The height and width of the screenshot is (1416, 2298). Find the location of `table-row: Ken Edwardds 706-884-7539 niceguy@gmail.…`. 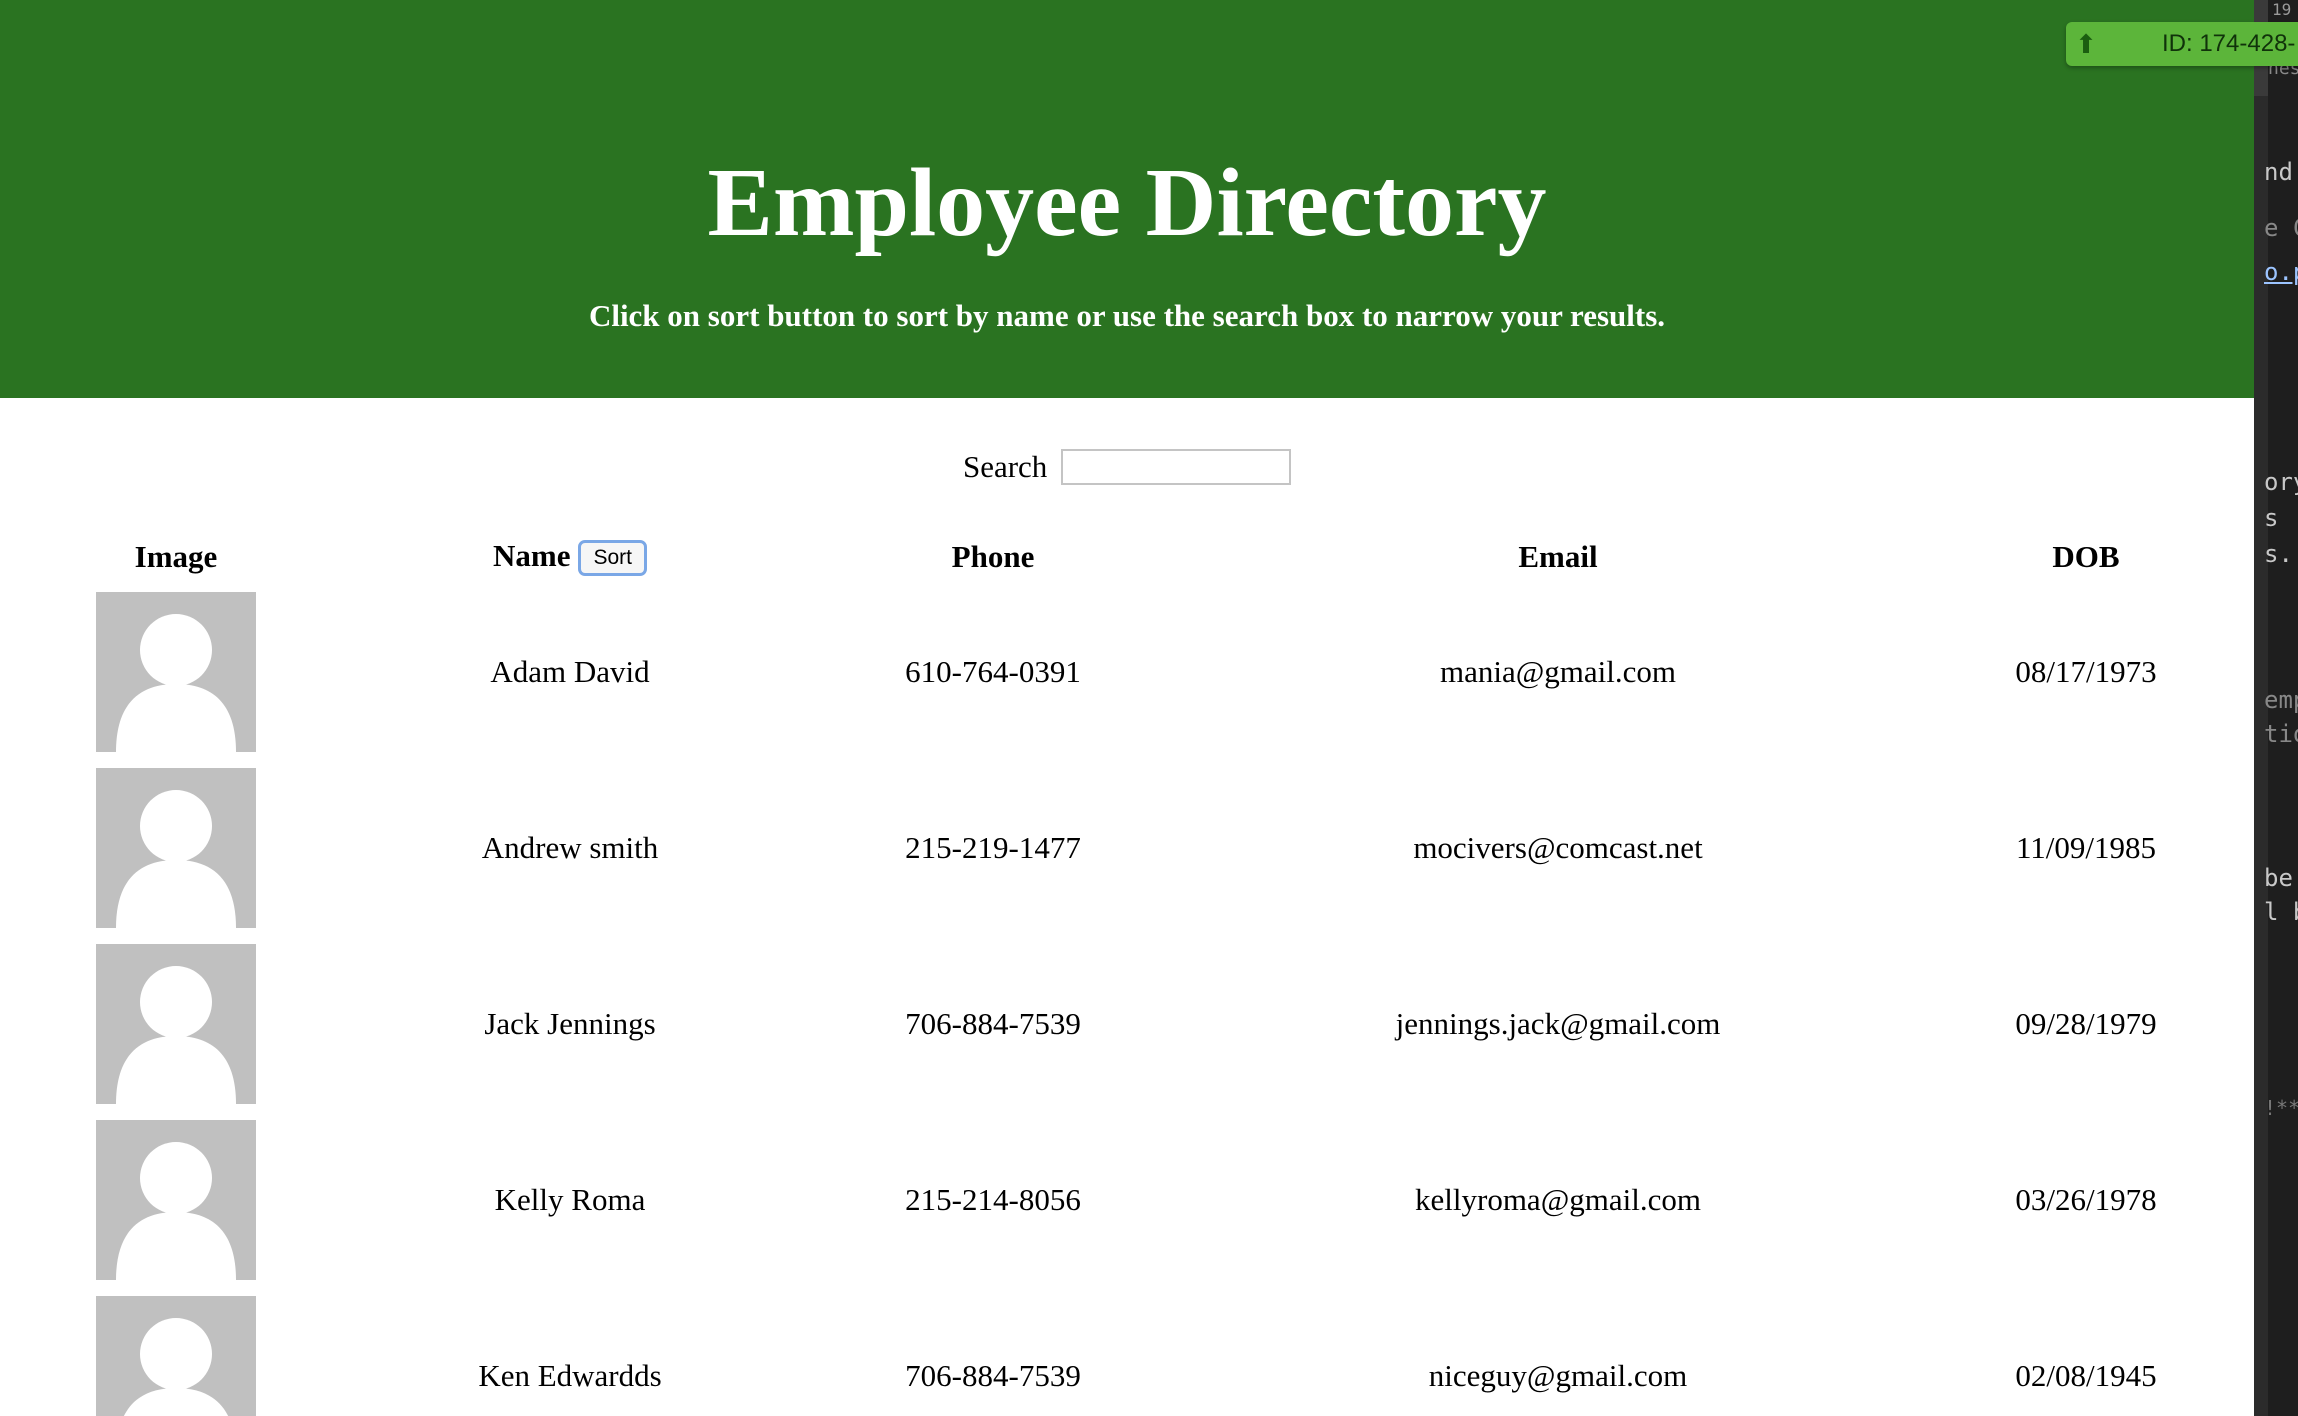

table-row: Ken Edwardds 706-884-7539 niceguy@gmail.… is located at coordinates (1127, 1352).